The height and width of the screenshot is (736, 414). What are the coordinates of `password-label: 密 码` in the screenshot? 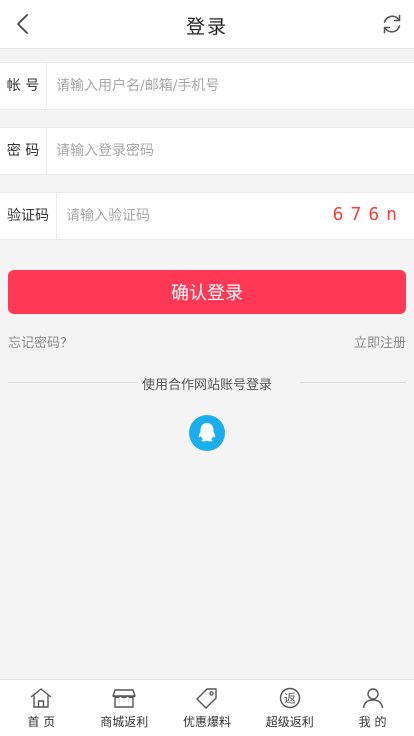 It's located at (23, 151).